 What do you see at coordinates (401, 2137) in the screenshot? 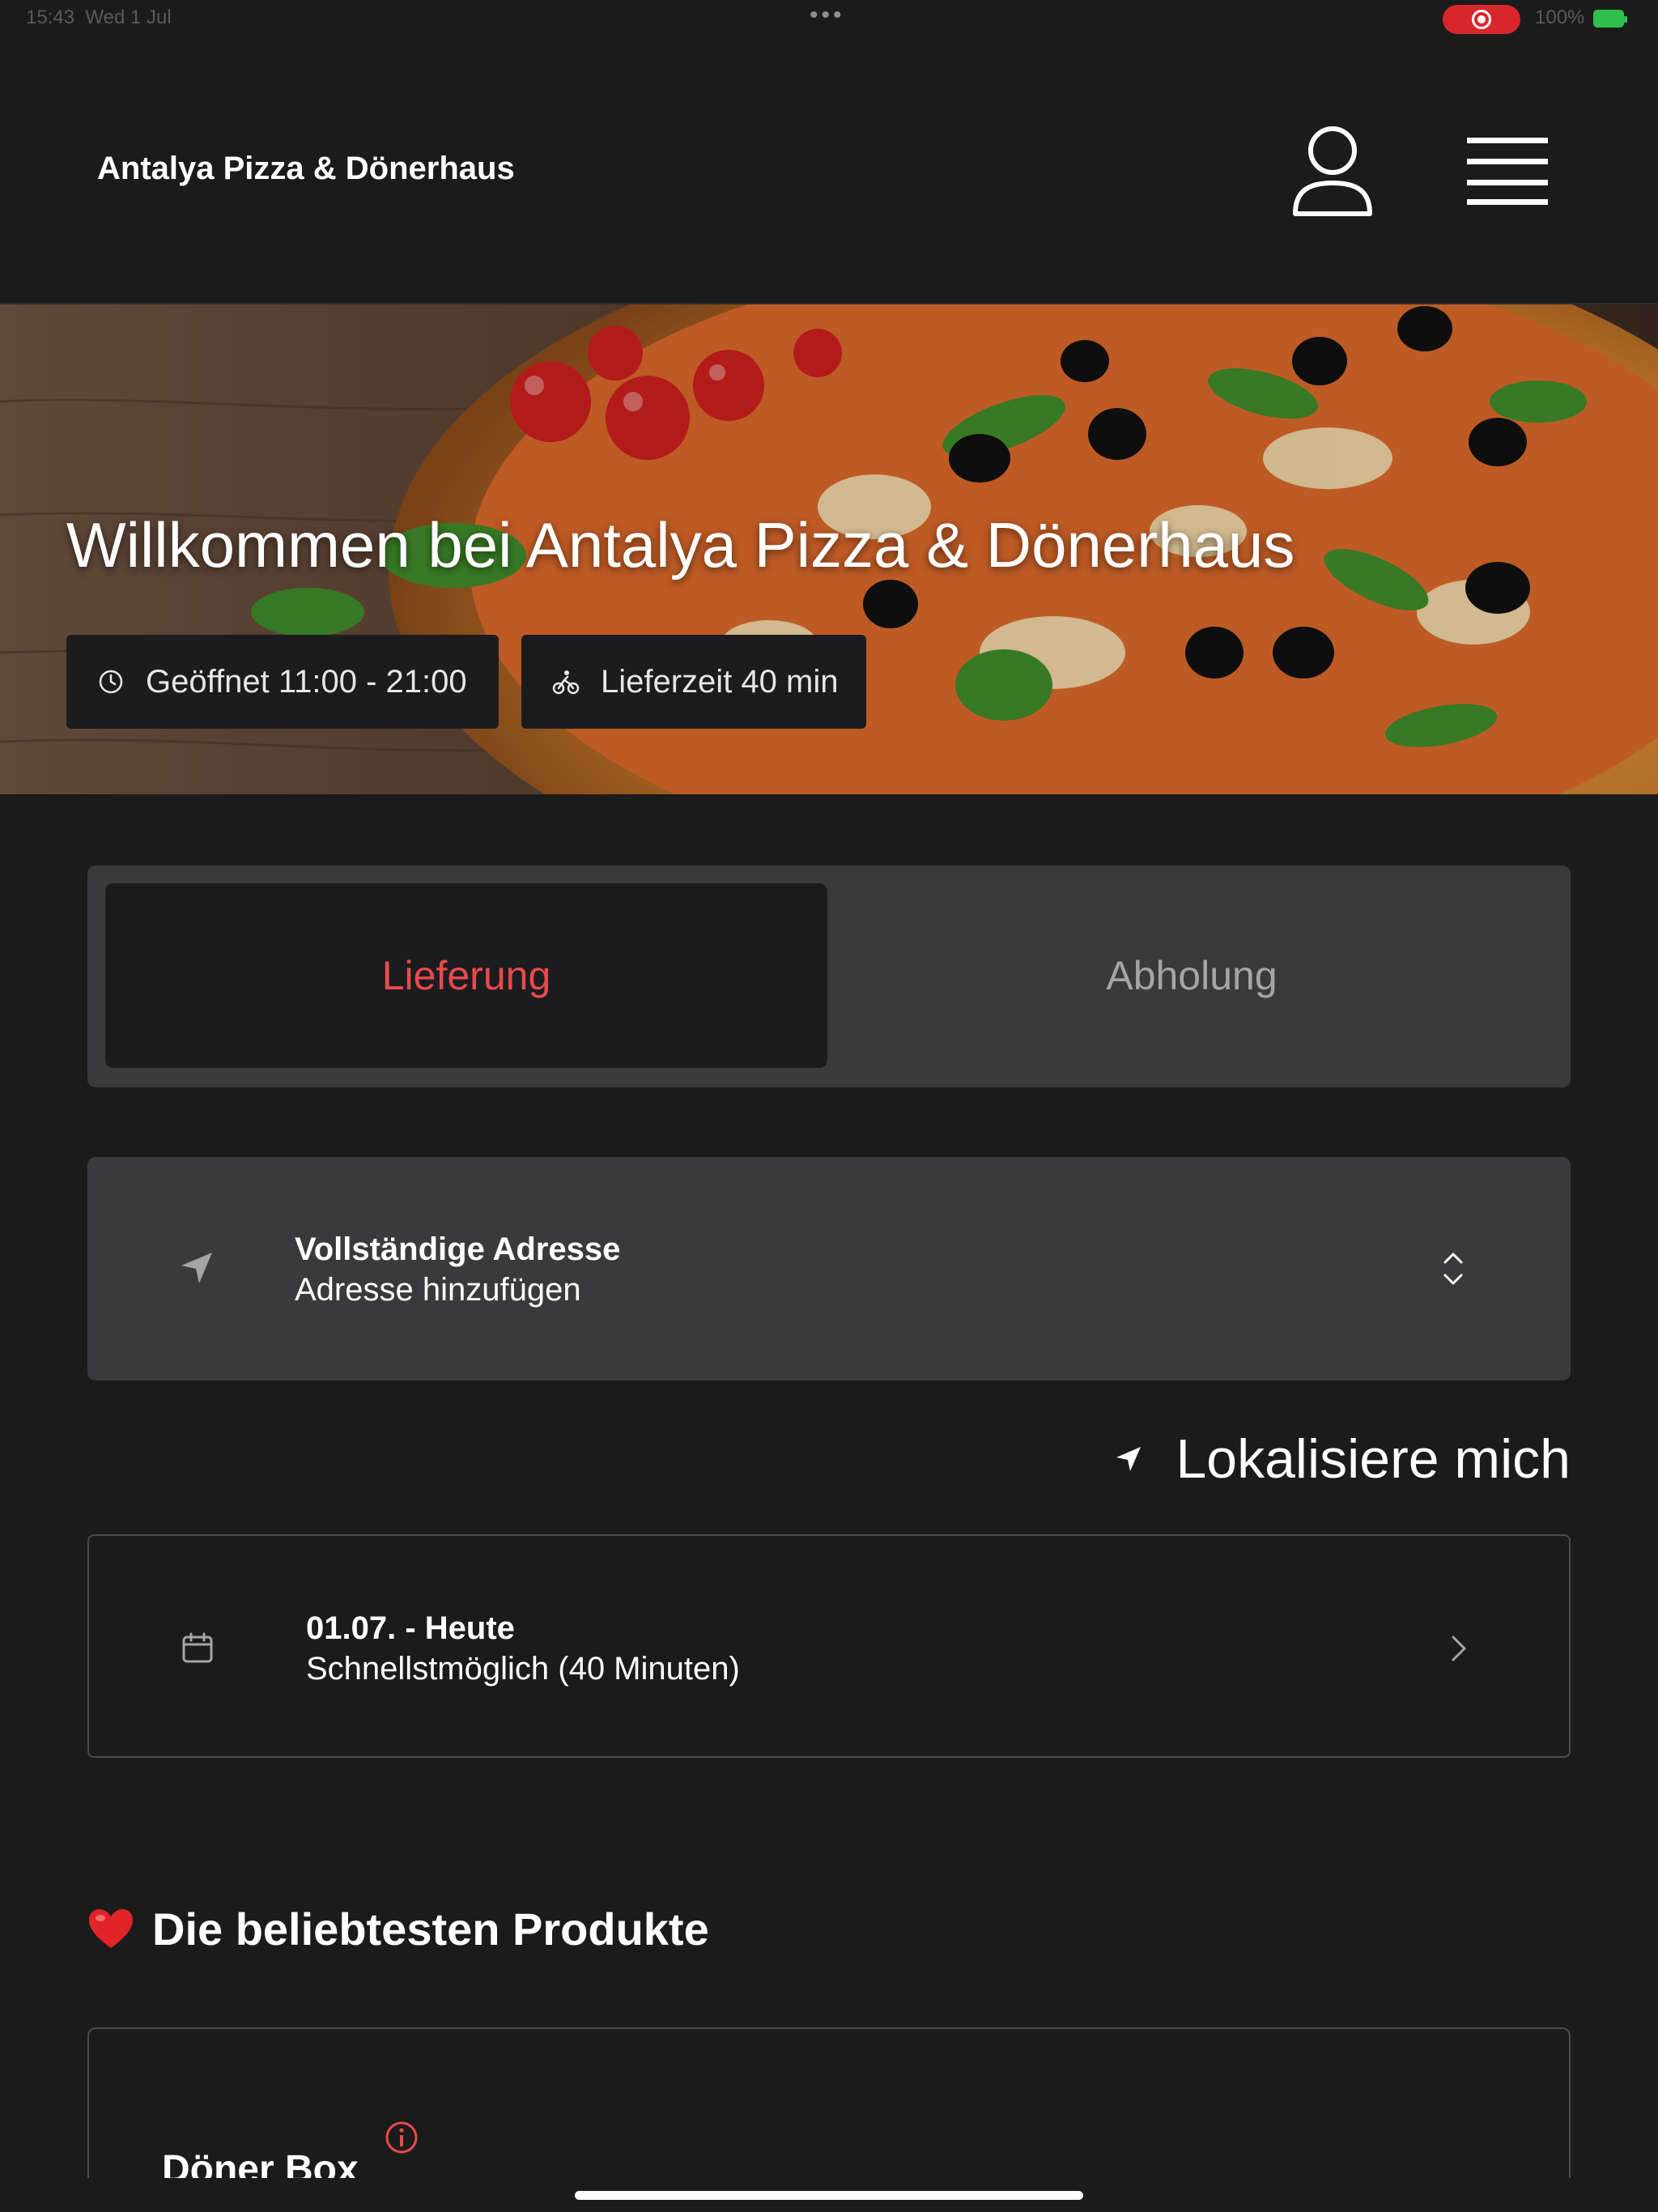
I see `info-icon` at bounding box center [401, 2137].